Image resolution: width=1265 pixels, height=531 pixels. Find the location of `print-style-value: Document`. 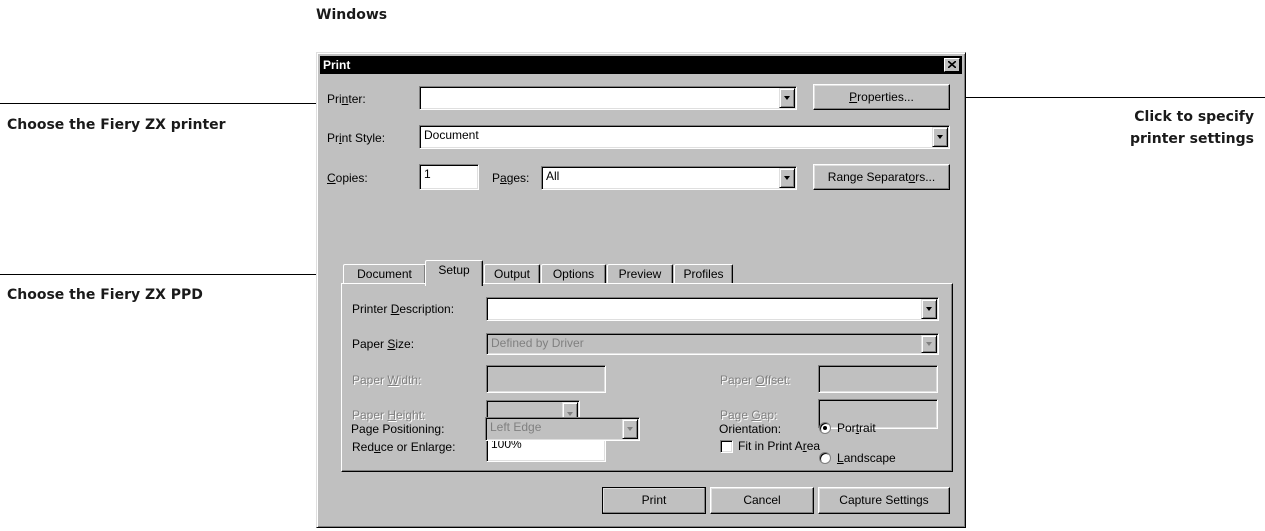

print-style-value: Document is located at coordinates (684, 137).